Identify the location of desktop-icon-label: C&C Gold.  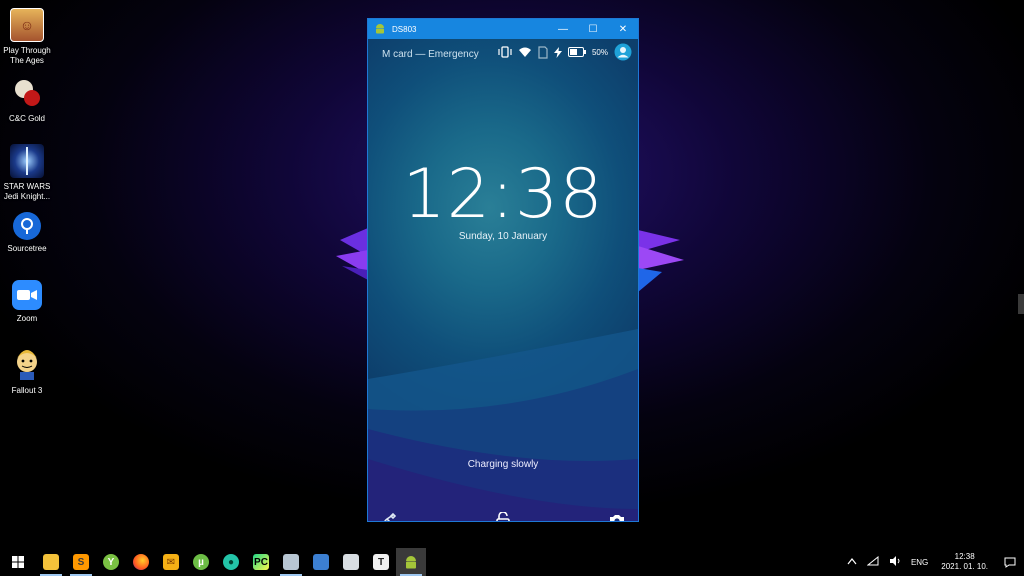
(26, 118).